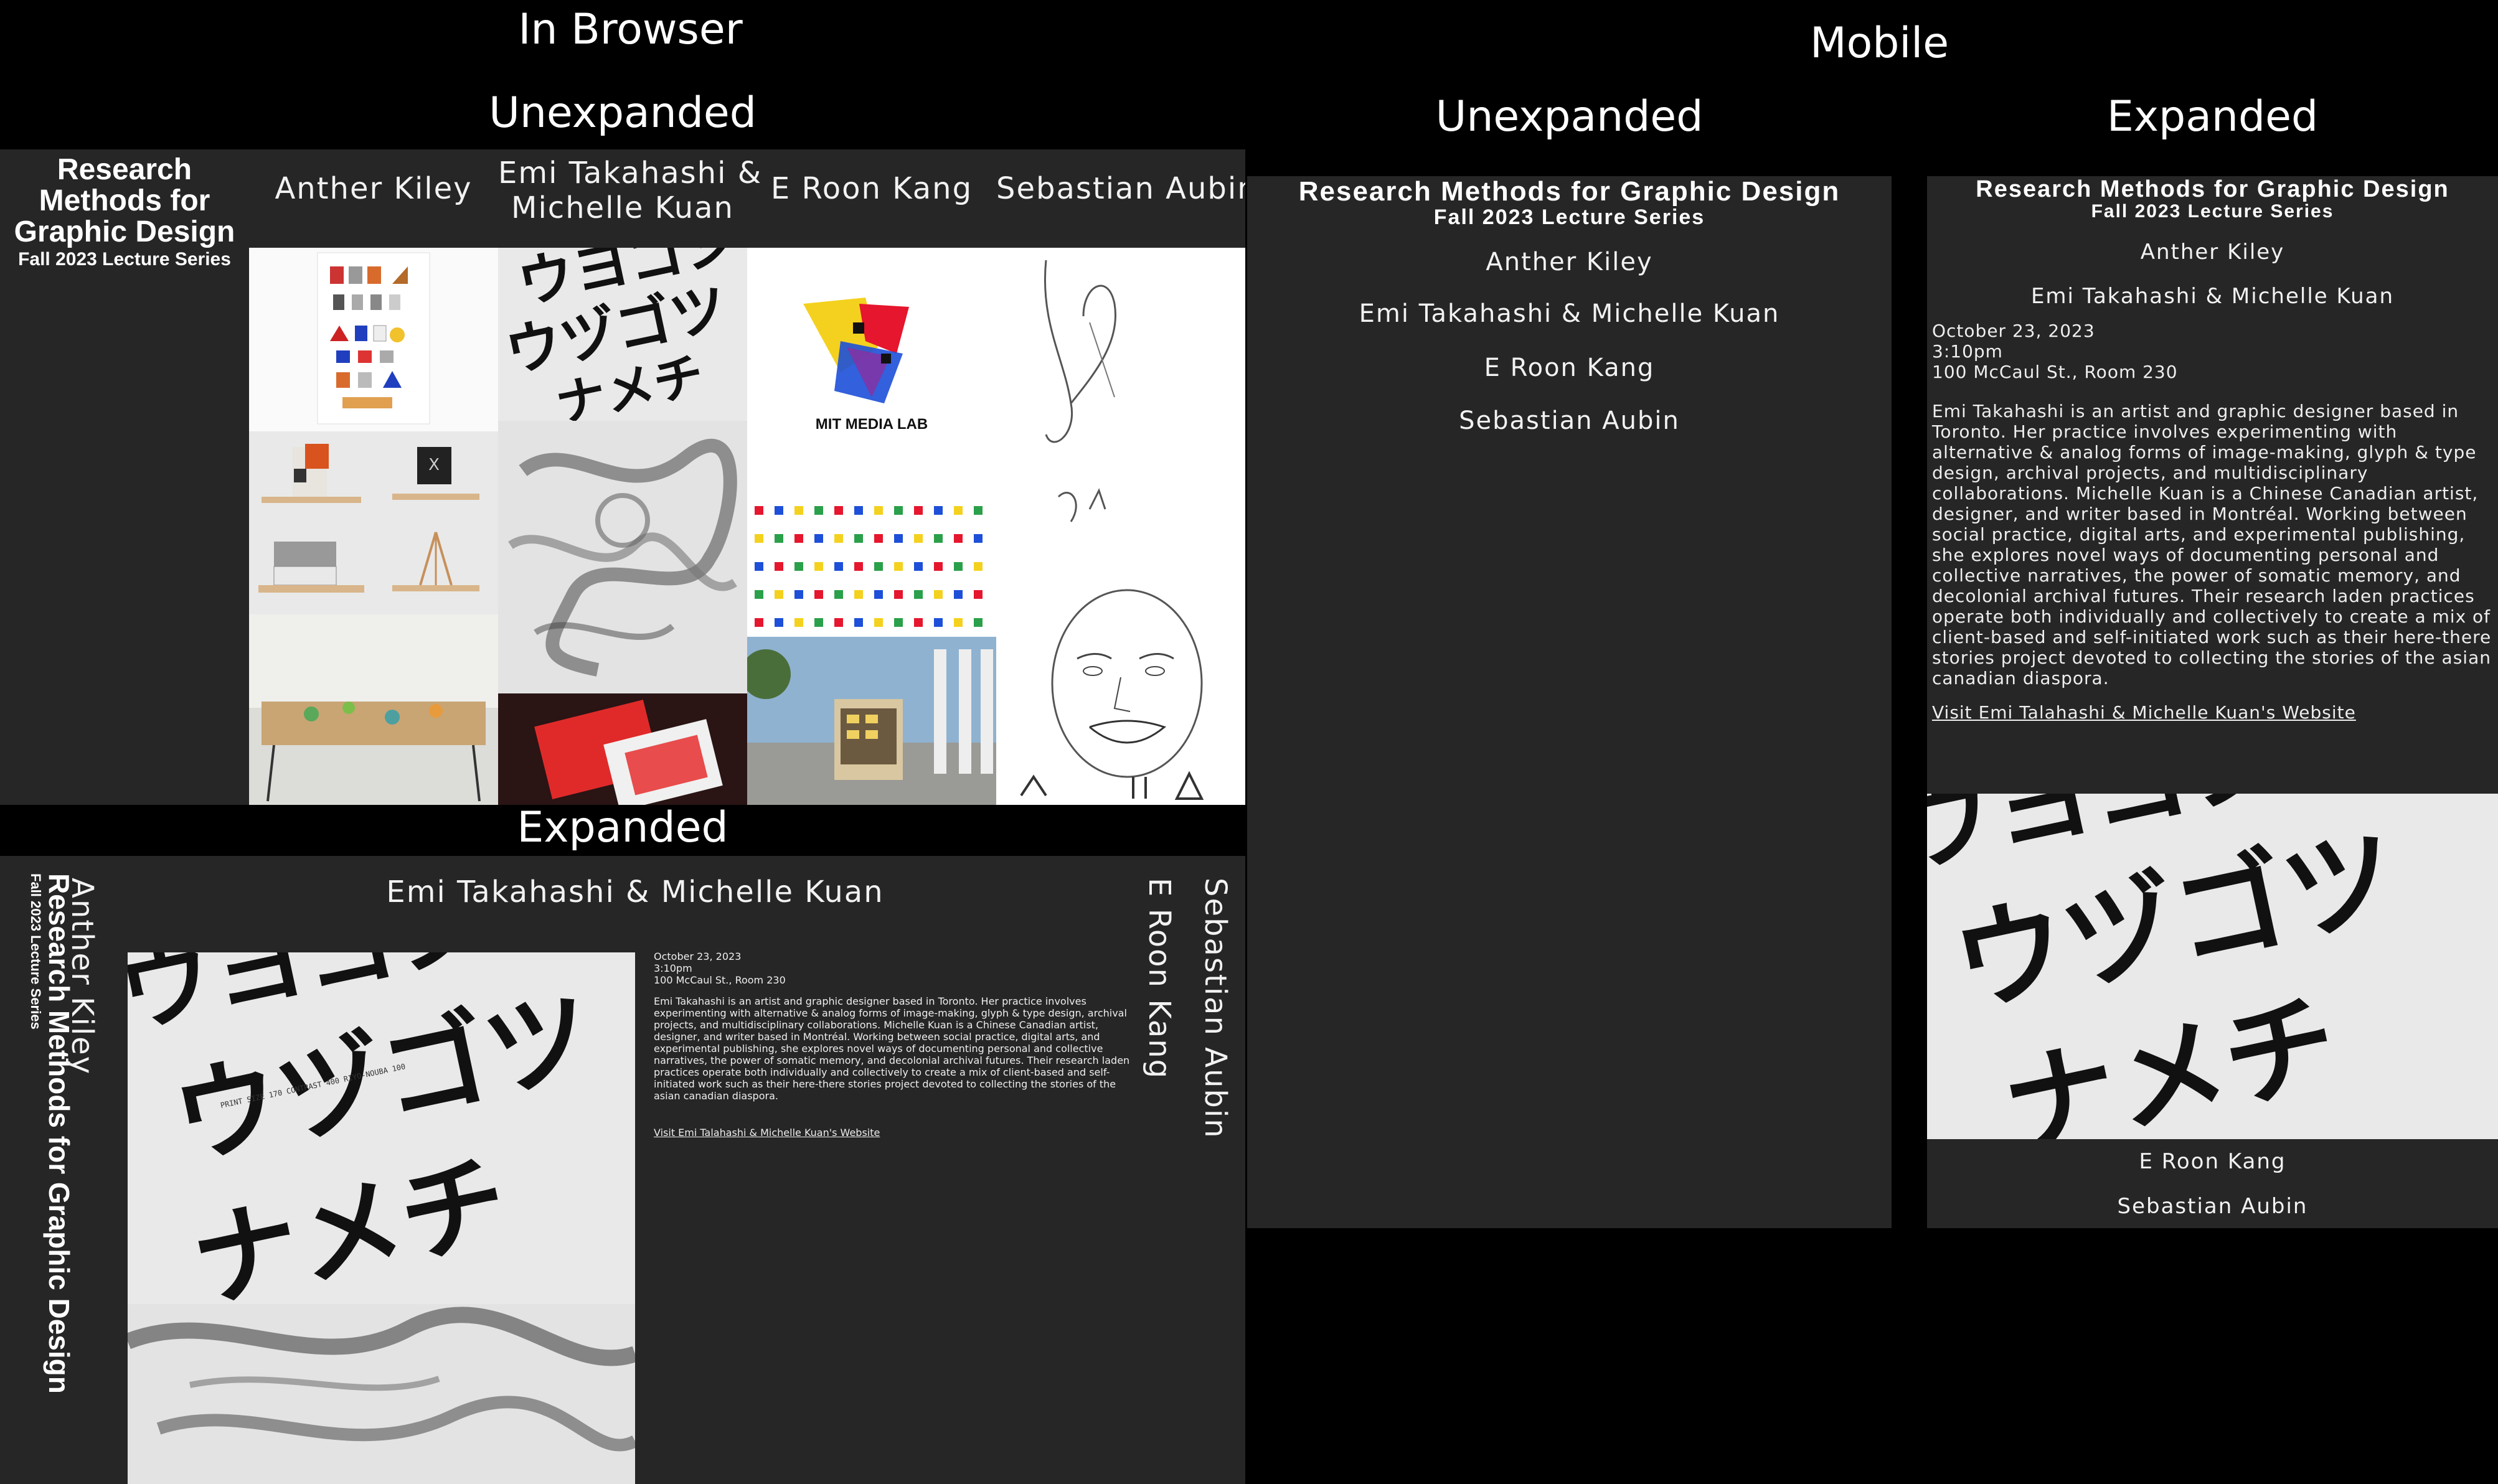  Describe the element at coordinates (622, 749) in the screenshot. I see `emi-michelle-publication-image` at that location.